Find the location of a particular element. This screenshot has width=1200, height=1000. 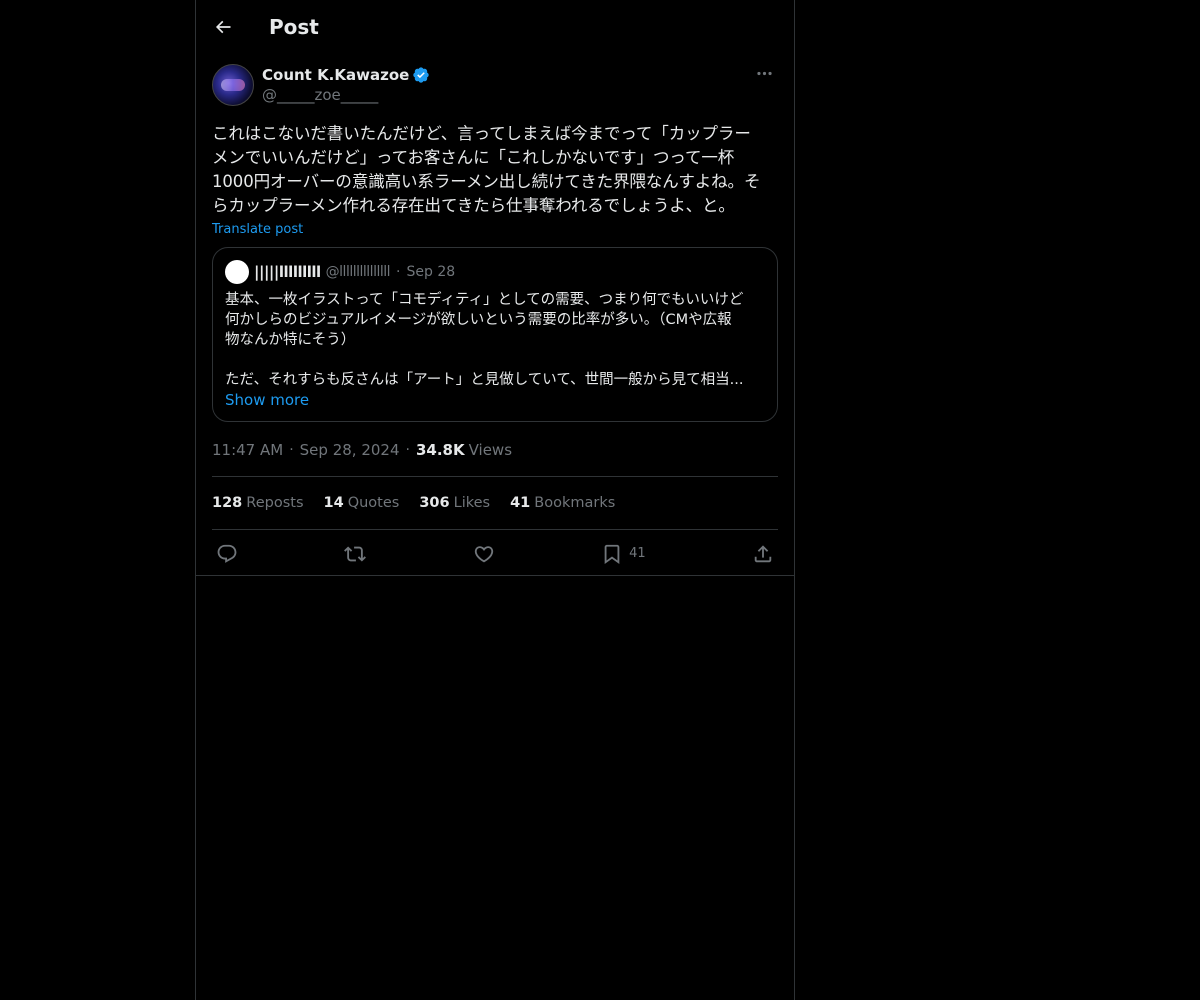

action-bar: 41 is located at coordinates (495, 553).